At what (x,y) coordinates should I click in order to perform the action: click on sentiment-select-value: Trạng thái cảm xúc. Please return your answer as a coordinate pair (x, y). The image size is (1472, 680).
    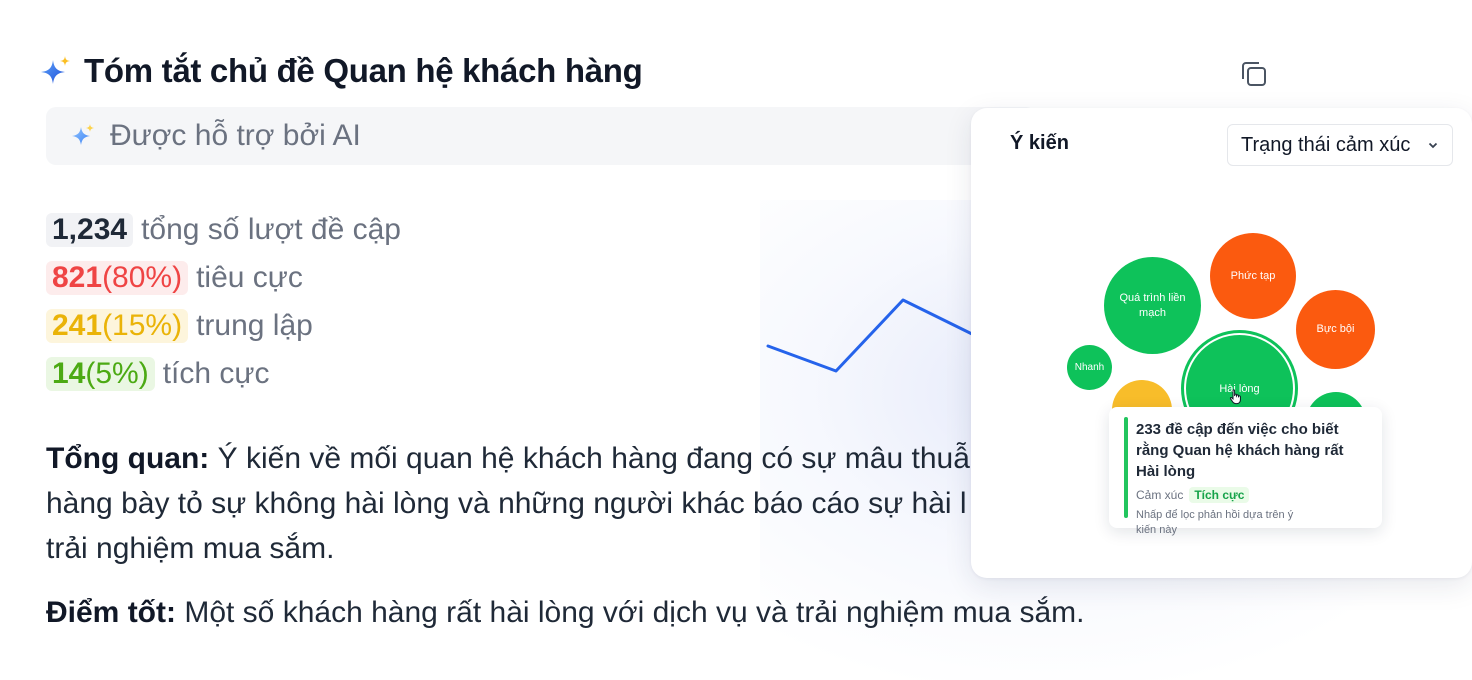
    Looking at the image, I should click on (1326, 144).